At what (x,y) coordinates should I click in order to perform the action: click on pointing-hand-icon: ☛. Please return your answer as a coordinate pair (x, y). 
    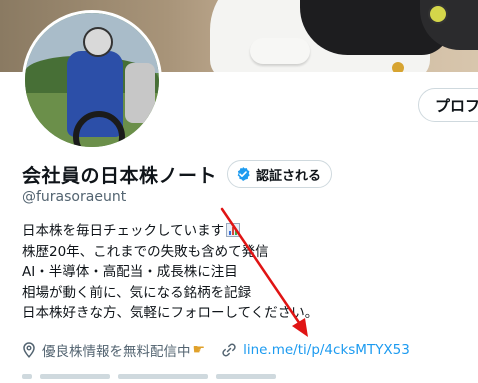
    Looking at the image, I should click on (199, 350).